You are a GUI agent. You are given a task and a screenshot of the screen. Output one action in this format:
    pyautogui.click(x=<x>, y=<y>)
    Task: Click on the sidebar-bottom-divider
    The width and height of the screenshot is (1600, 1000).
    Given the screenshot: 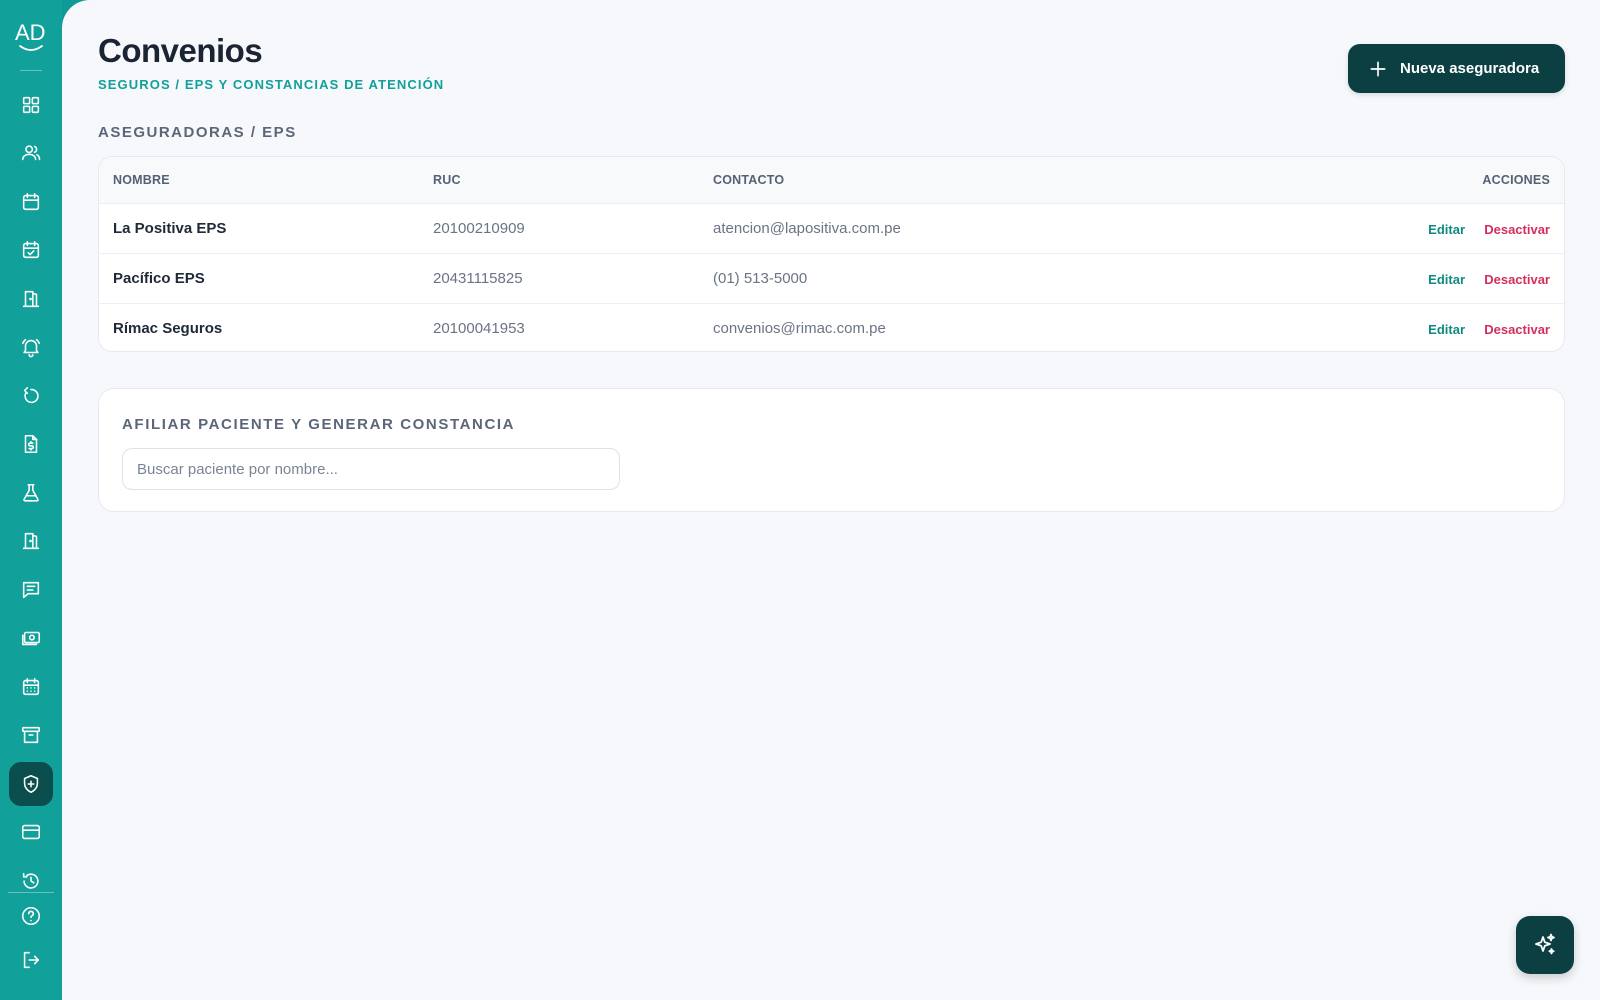 What is the action you would take?
    pyautogui.click(x=31, y=892)
    